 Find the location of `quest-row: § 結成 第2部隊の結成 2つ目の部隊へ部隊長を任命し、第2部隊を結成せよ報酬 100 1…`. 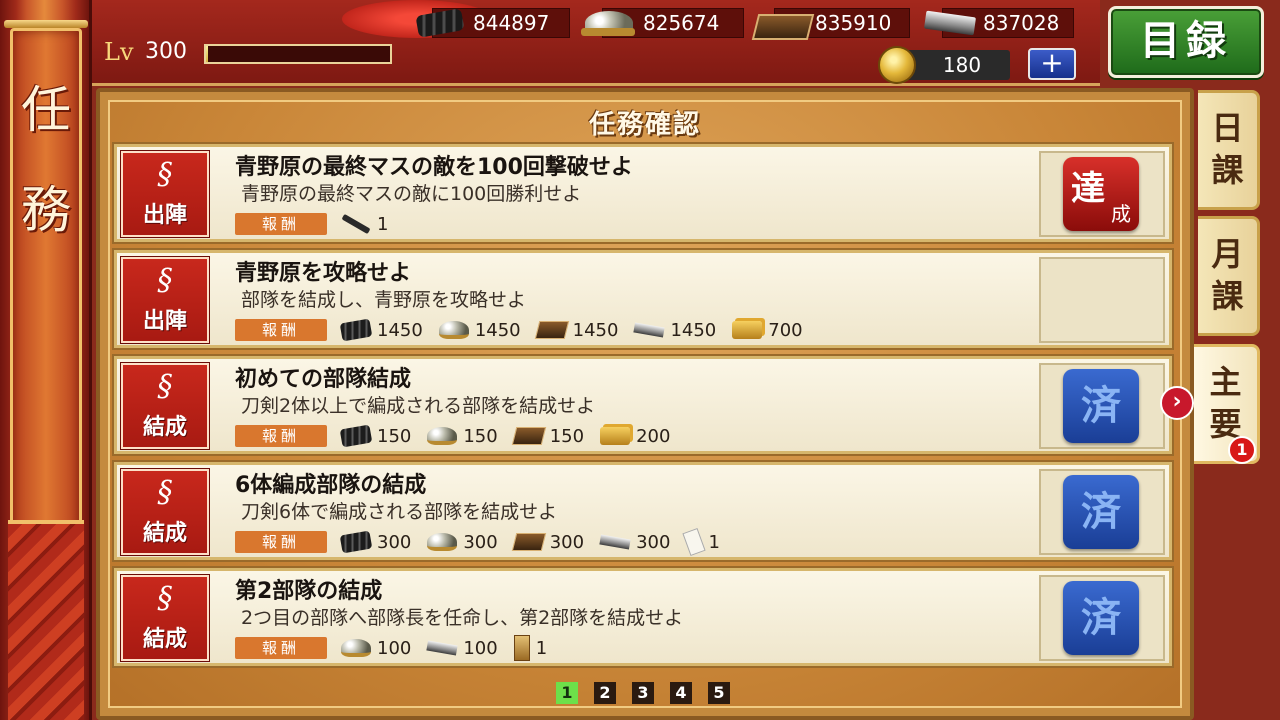

quest-row: § 結成 第2部隊の結成 2つ目の部隊へ部隊長を任命し、第2部隊を結成せよ報酬 100 1… is located at coordinates (643, 617).